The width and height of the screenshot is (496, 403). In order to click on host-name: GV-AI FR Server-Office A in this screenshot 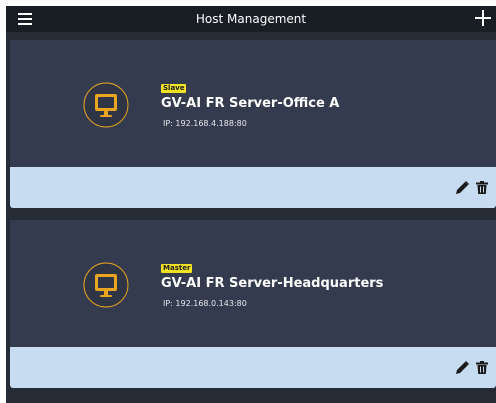, I will do `click(250, 103)`.